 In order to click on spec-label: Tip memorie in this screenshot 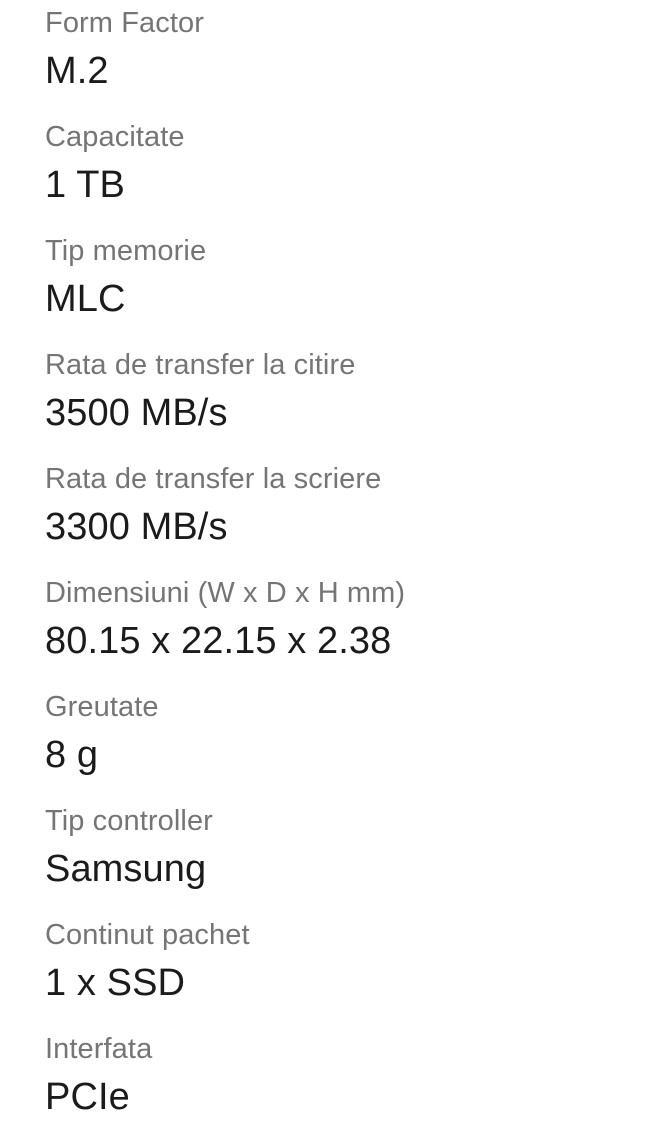, I will do `click(126, 251)`.